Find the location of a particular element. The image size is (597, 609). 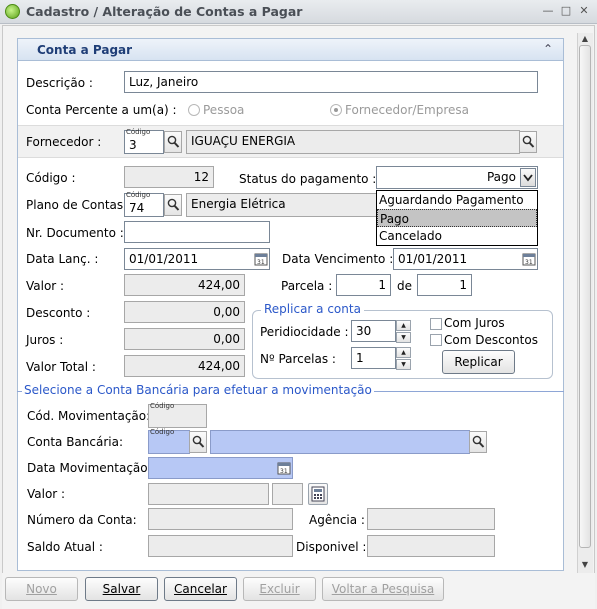

cod-mov-label: Cód. Movimentação: is located at coordinates (89, 416).